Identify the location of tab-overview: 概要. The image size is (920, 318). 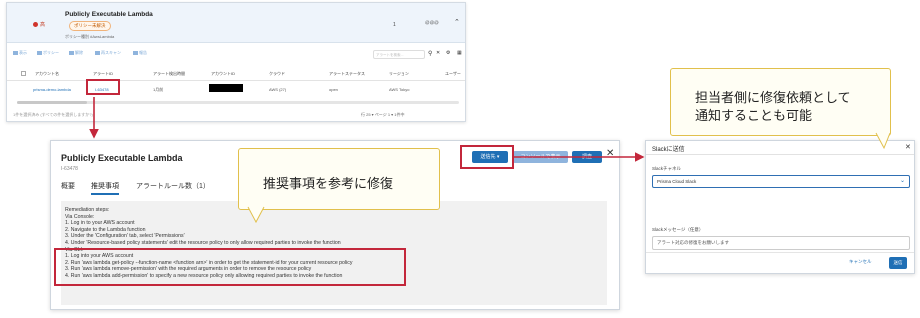
(68, 186).